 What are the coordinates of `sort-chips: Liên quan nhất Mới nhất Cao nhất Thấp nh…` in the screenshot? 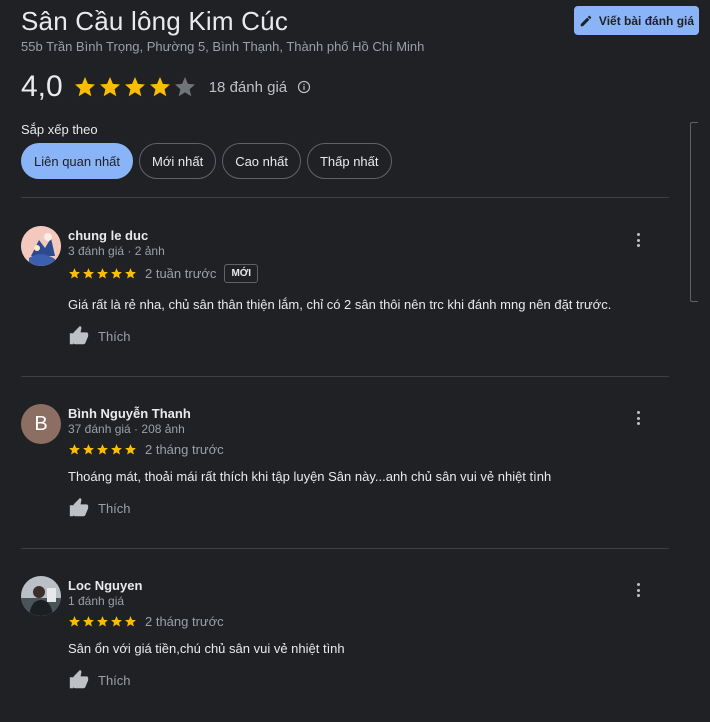 It's located at (206, 161).